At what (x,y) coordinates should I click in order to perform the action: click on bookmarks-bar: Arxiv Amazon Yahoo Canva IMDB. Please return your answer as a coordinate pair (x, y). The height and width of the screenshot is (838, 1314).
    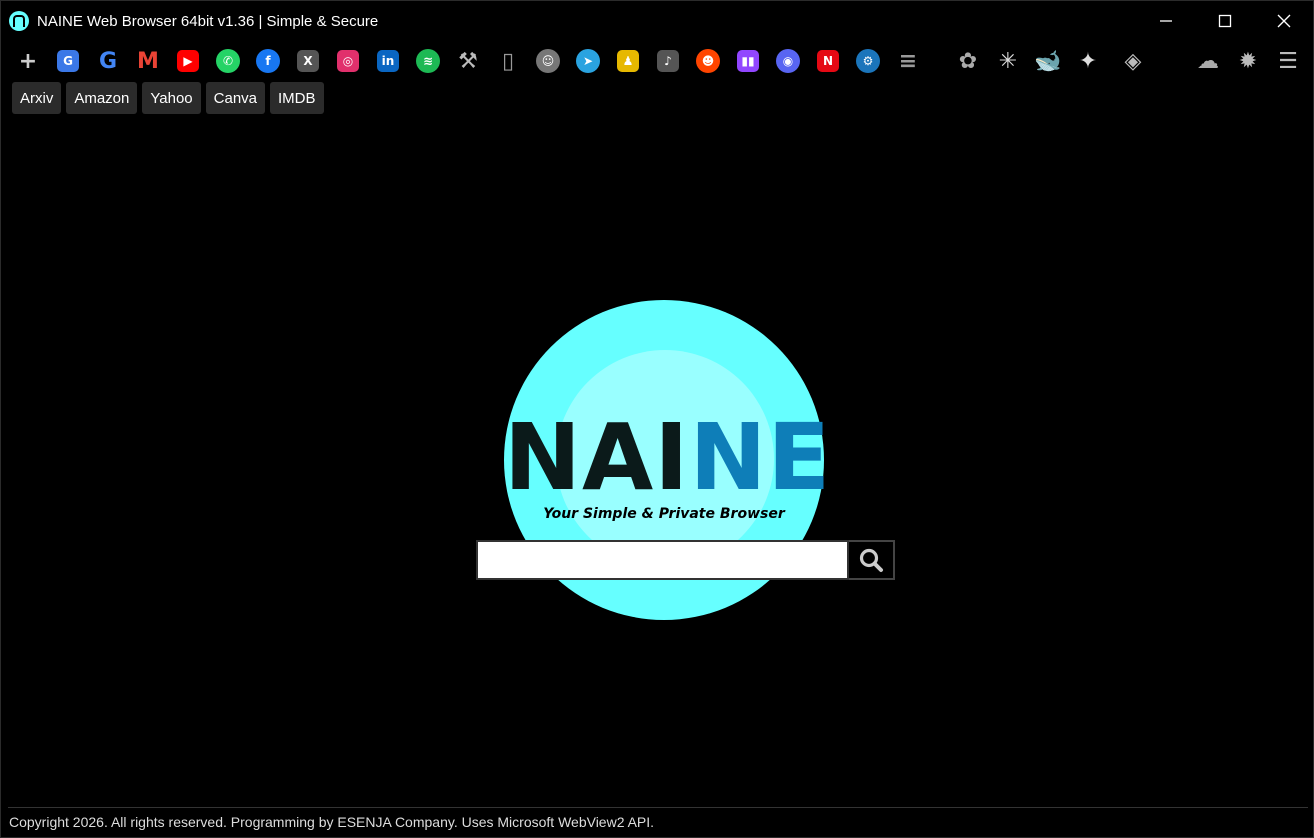
    Looking at the image, I should click on (168, 98).